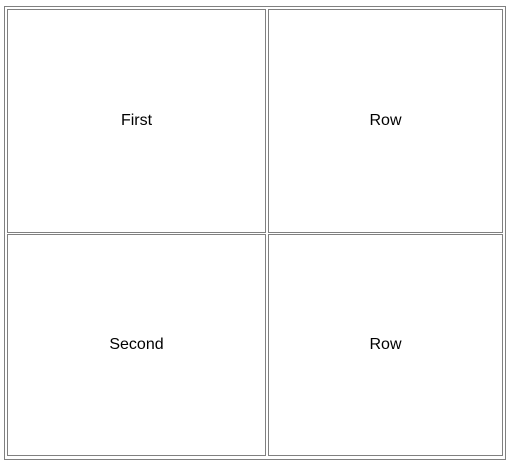  I want to click on cell-text: Second, so click(136, 344).